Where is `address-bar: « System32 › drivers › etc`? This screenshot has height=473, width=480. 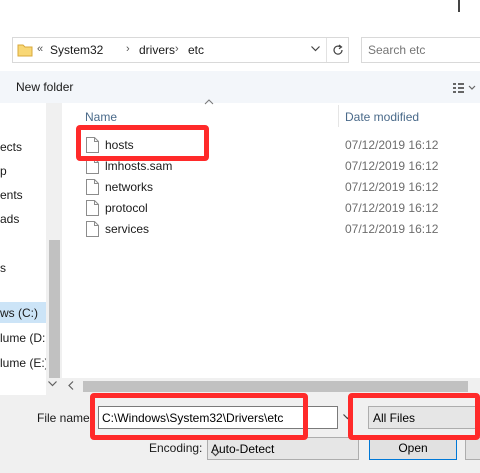
address-bar: « System32 › drivers › etc is located at coordinates (180, 50).